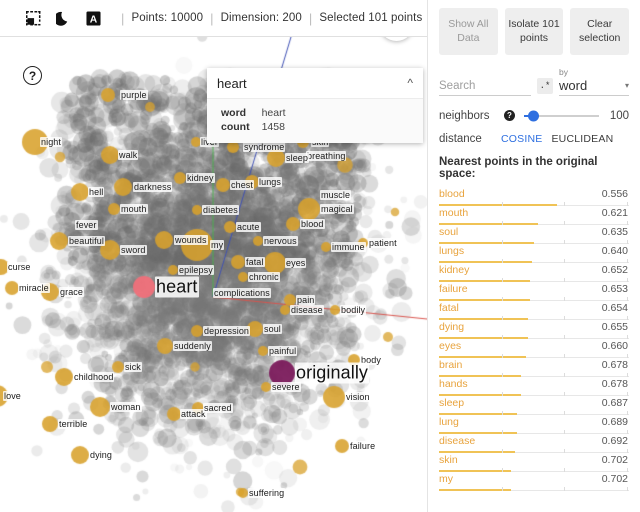 The height and width of the screenshot is (512, 640). I want to click on hover-card-title: heart, so click(232, 83).